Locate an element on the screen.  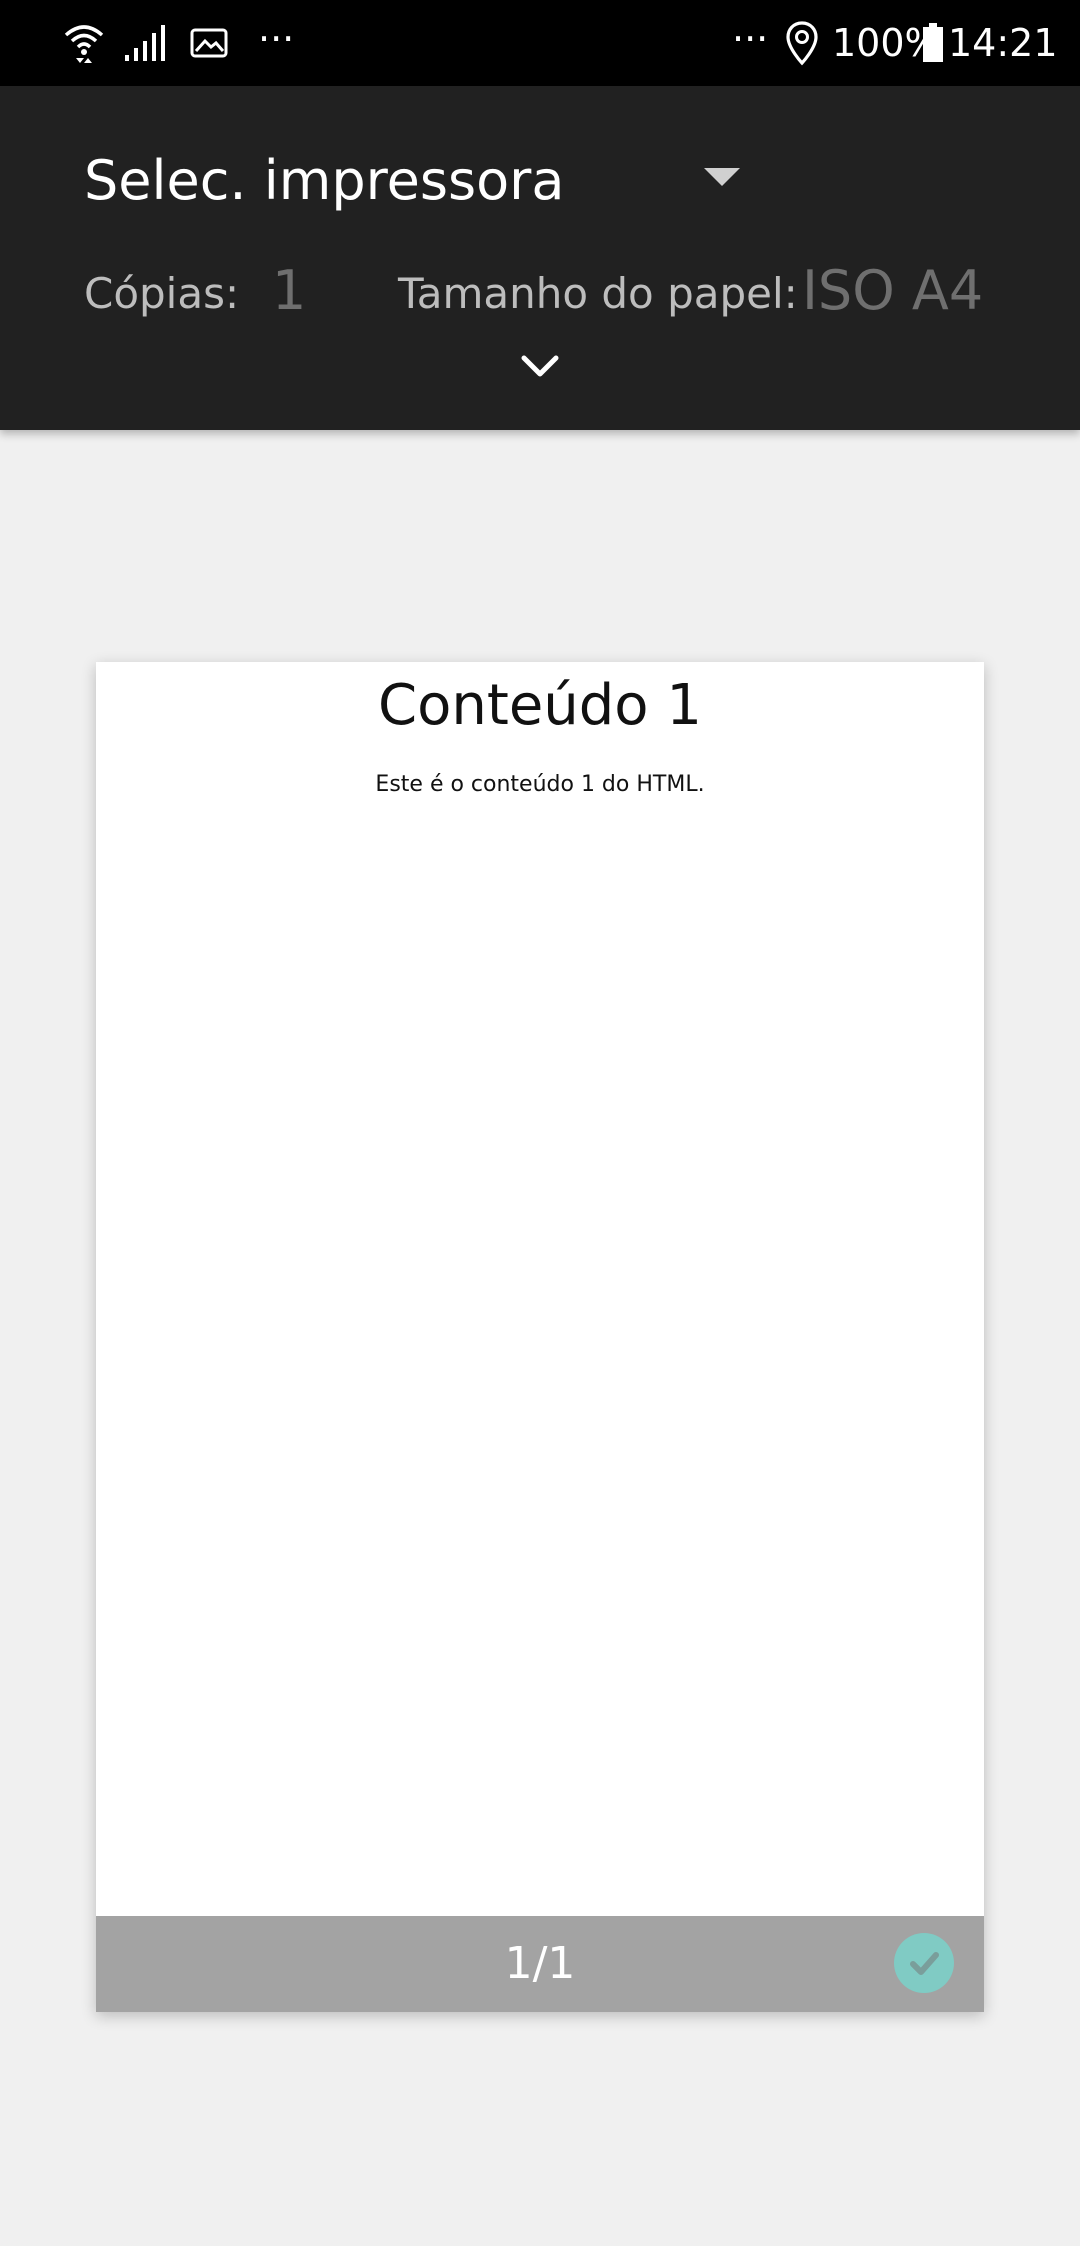
image-icon is located at coordinates (209, 43).